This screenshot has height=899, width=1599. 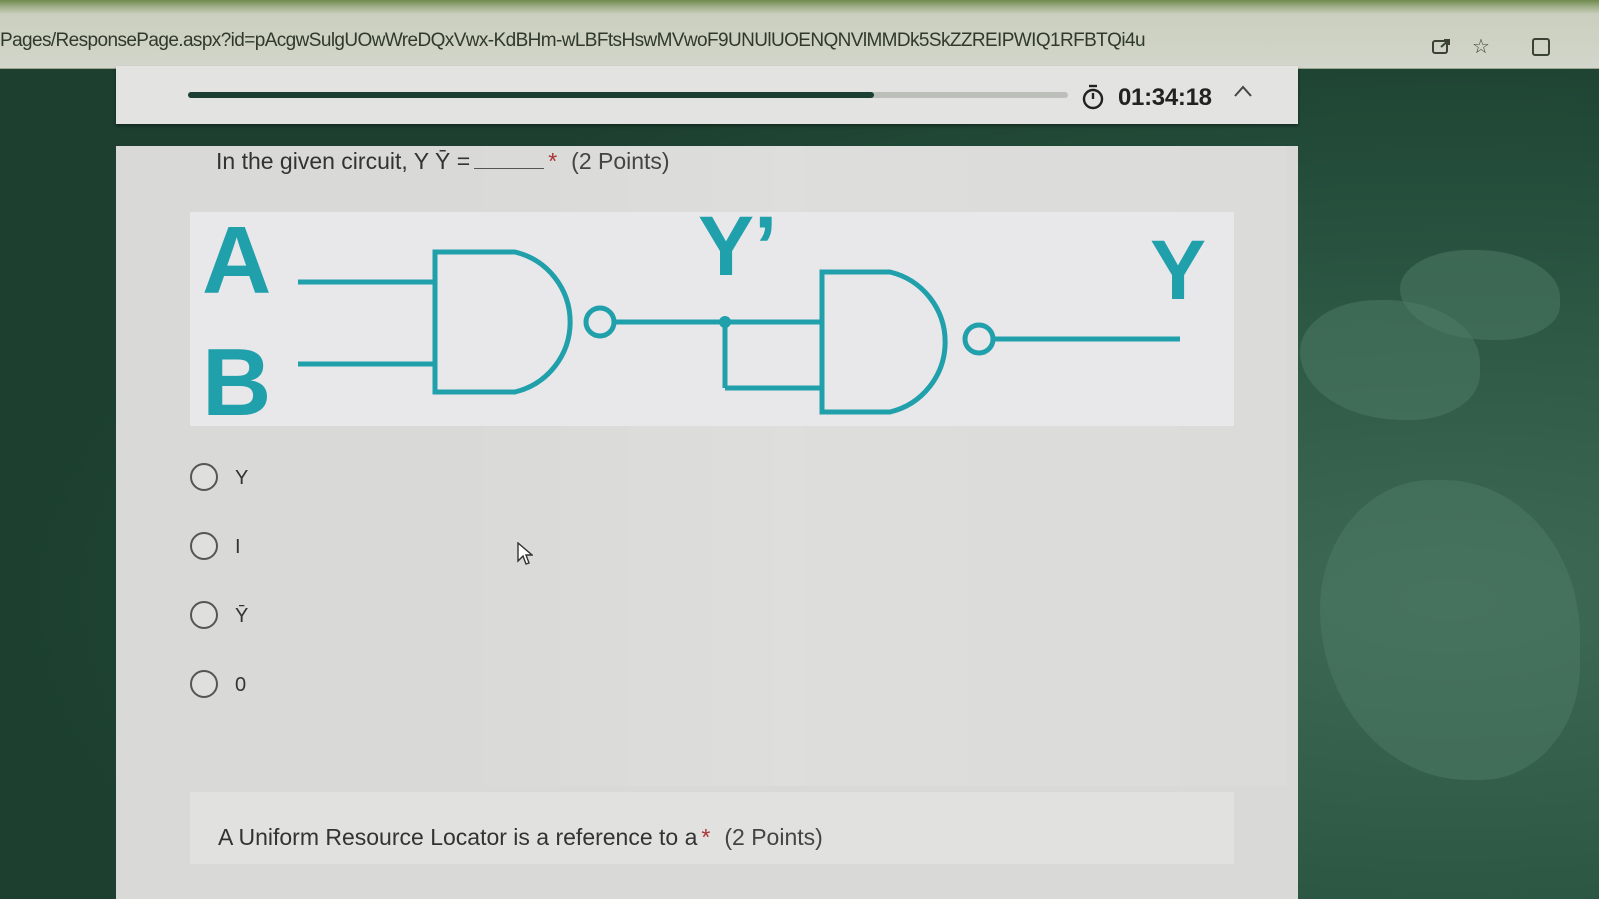 I want to click on progress-bar-fill, so click(x=531, y=95).